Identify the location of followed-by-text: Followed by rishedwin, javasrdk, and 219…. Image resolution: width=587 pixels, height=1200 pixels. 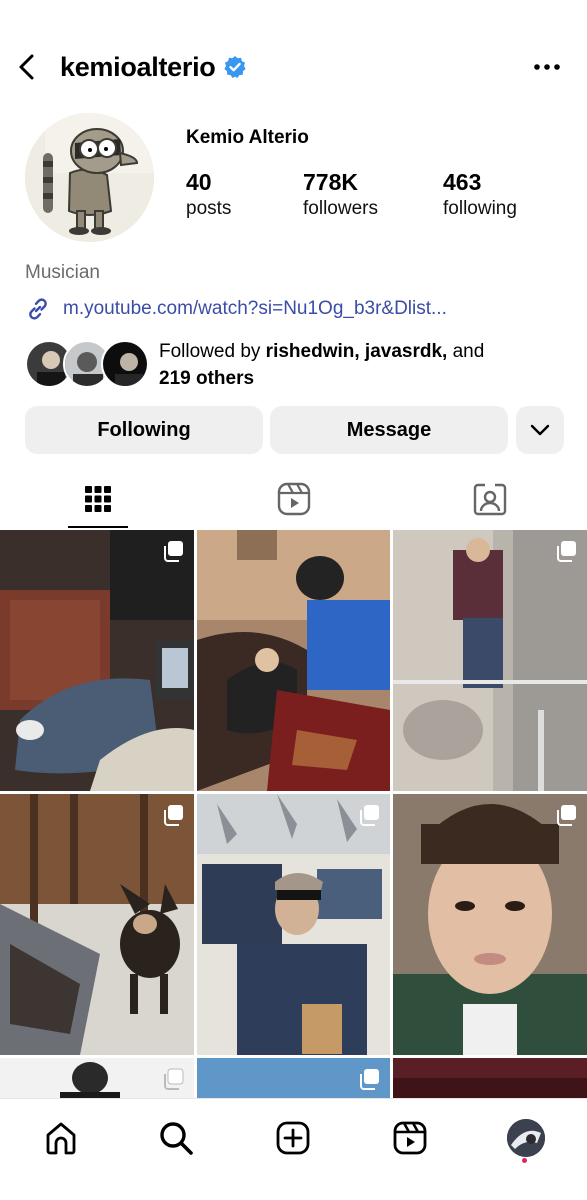
(359, 365).